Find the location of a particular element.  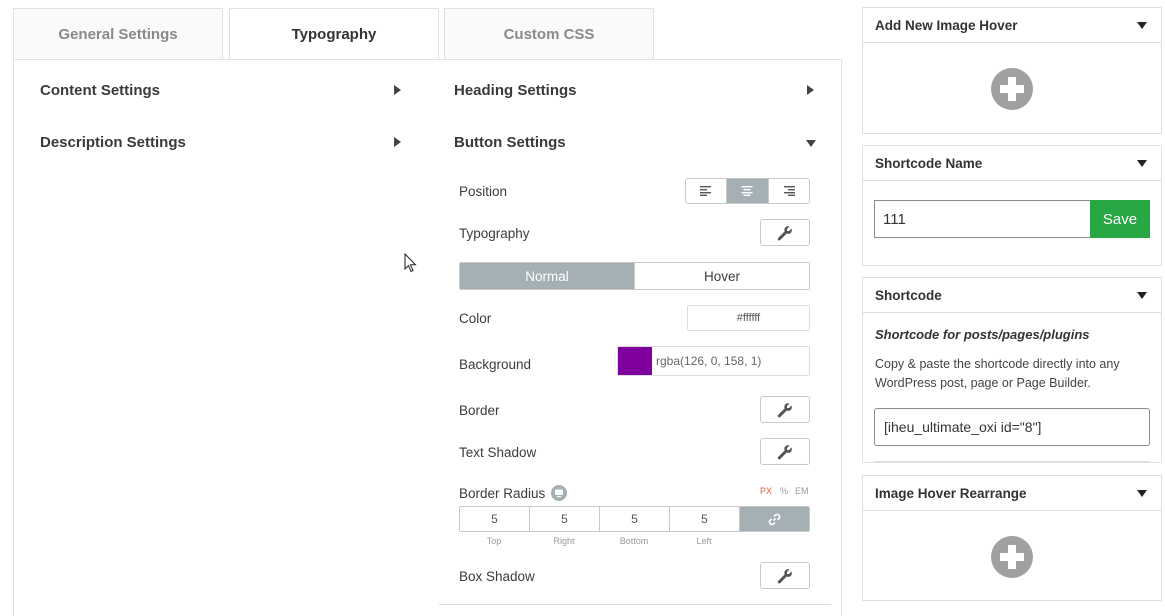

button-settings-header: Button Settings is located at coordinates (510, 142).